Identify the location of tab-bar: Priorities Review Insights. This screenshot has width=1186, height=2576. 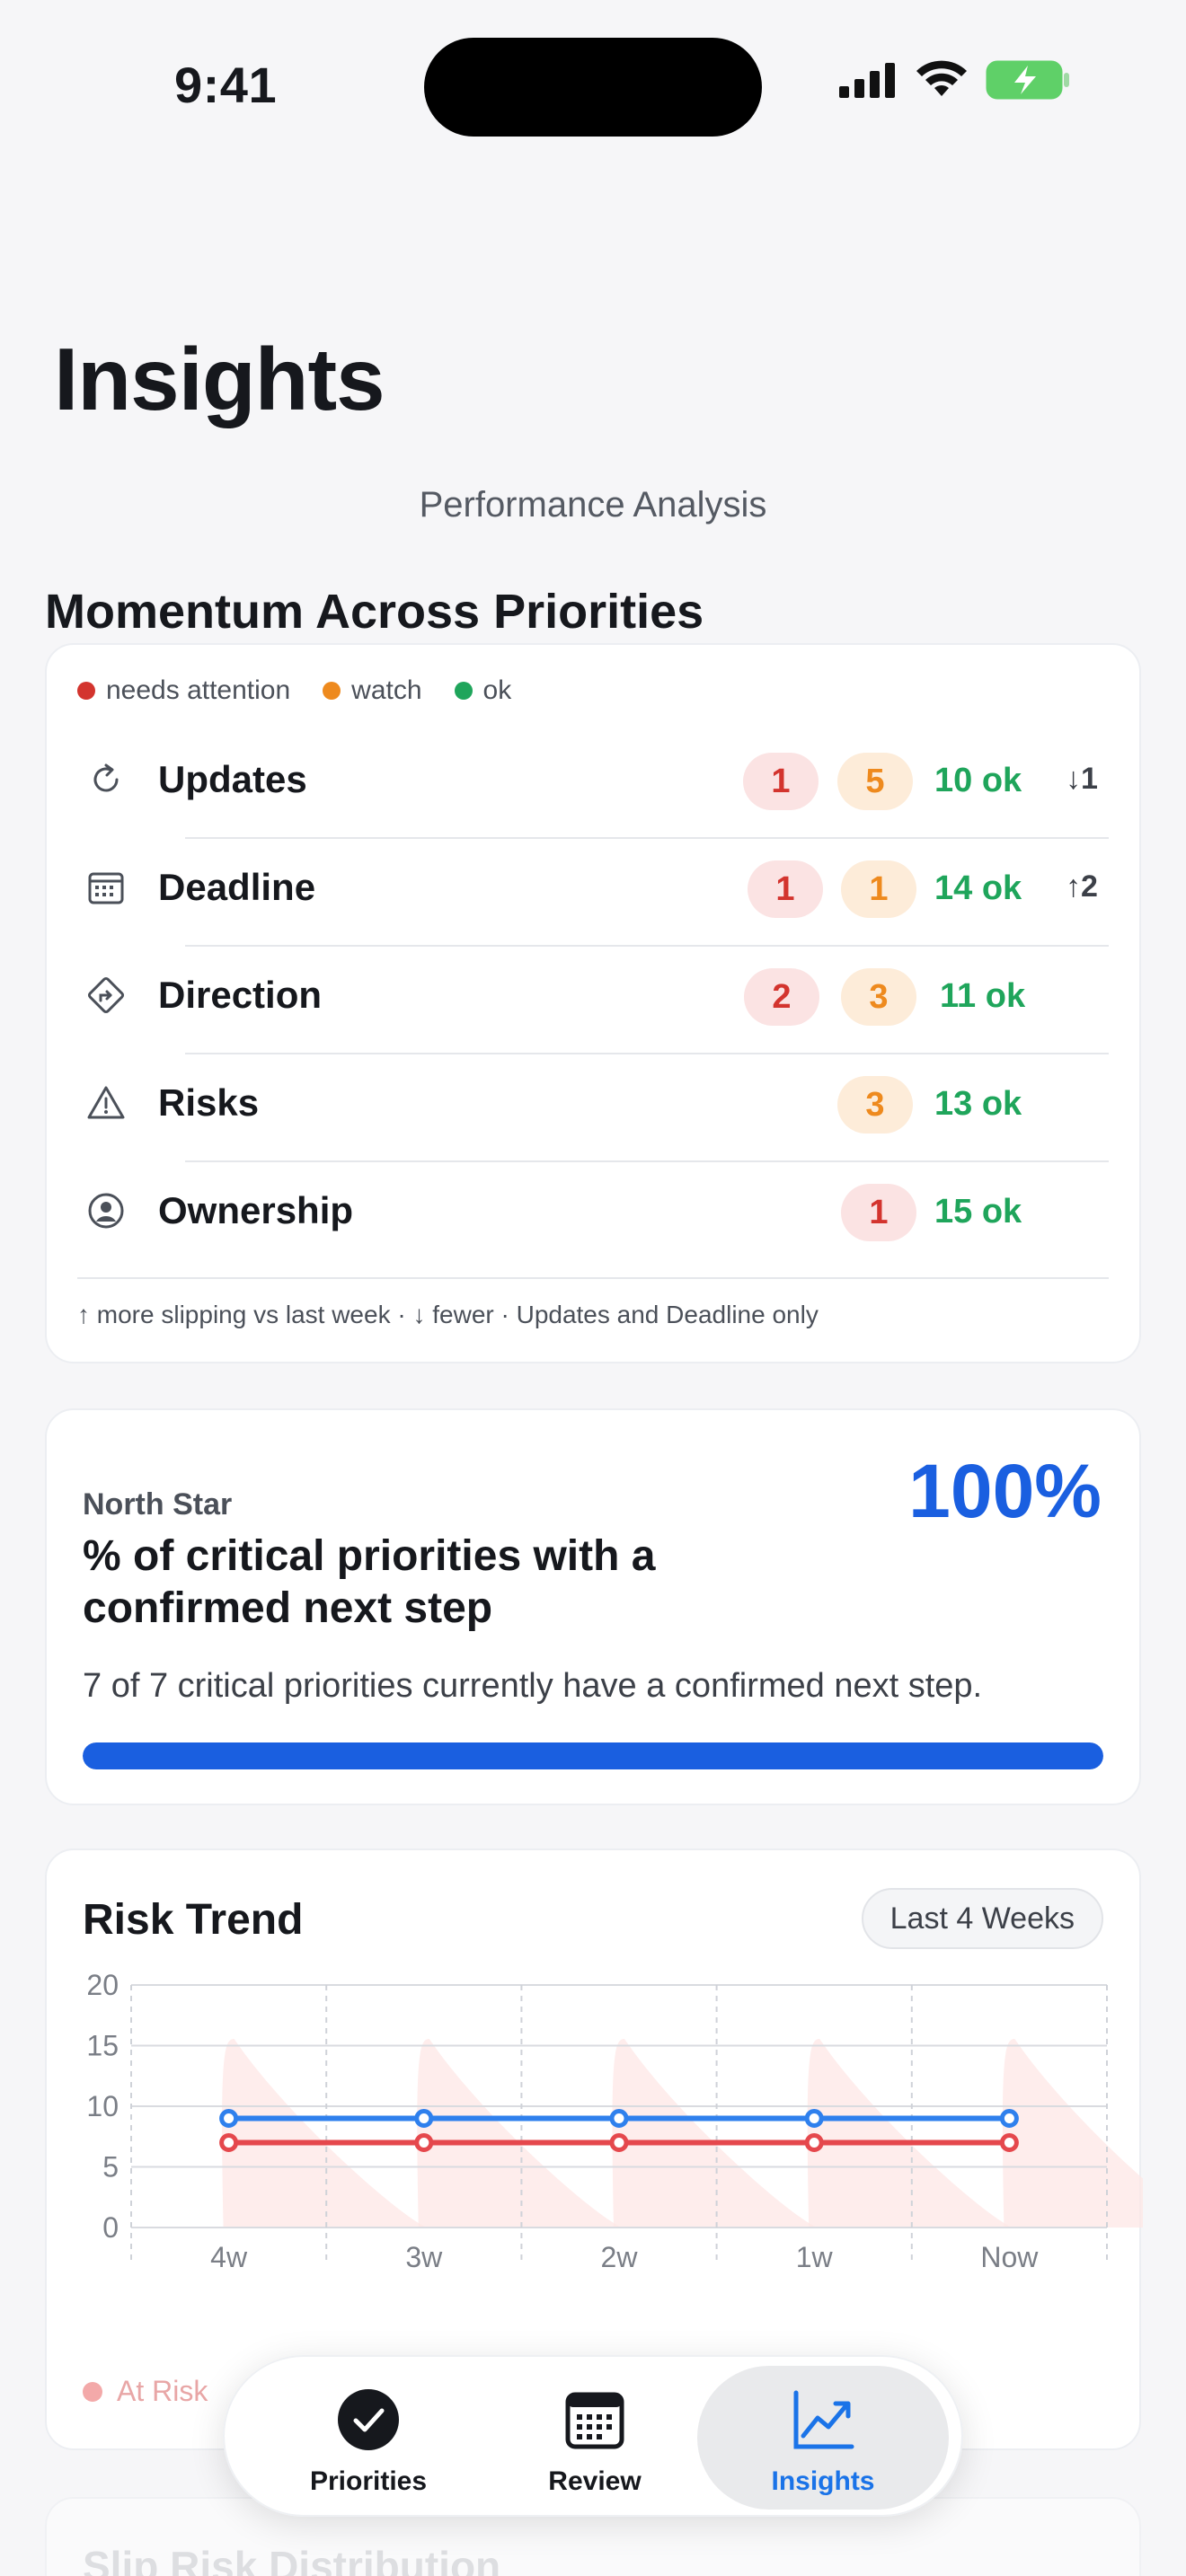
(593, 2436).